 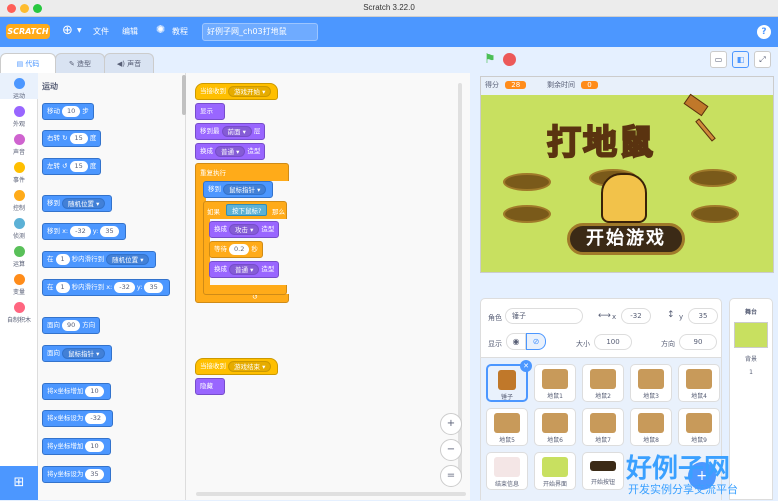 What do you see at coordinates (751, 399) in the screenshot?
I see `stage-selector: 舞台 背景 1` at bounding box center [751, 399].